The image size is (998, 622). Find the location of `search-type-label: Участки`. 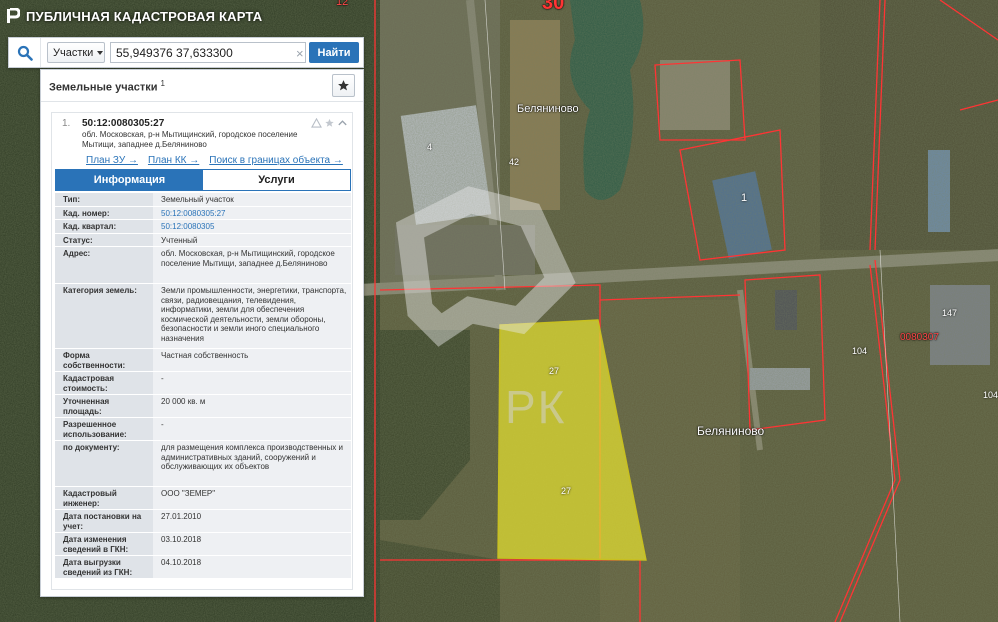

search-type-label: Участки is located at coordinates (73, 52).